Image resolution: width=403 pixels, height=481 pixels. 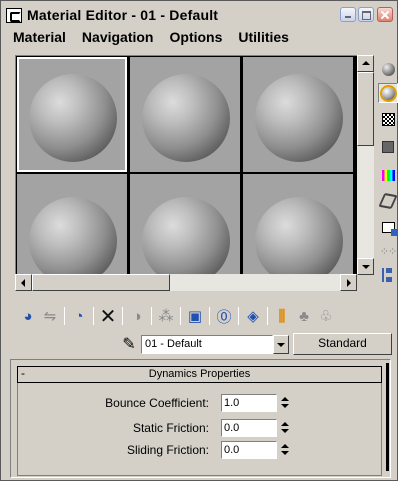 I want to click on pick-material-from-object-icon: ✎, so click(x=129, y=344).